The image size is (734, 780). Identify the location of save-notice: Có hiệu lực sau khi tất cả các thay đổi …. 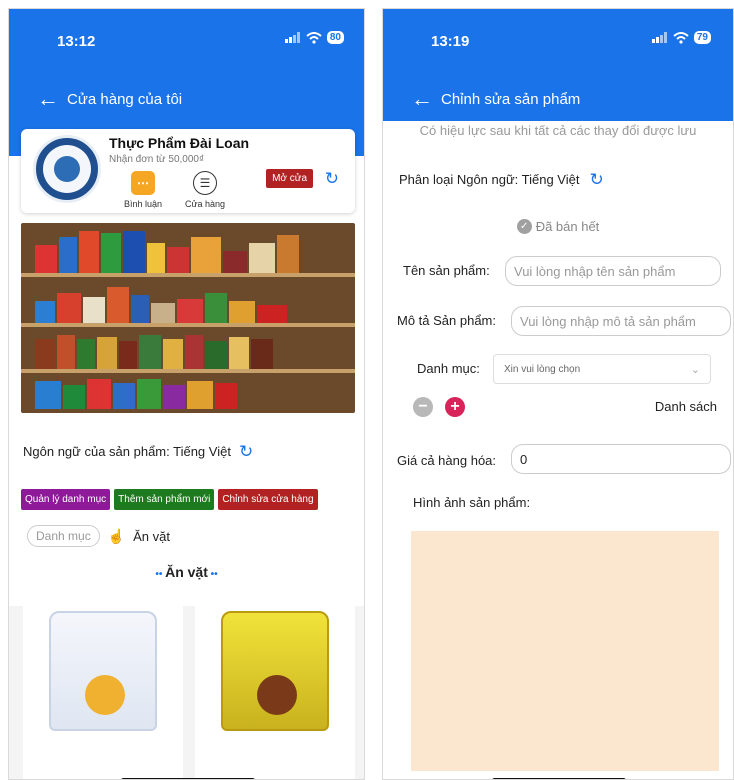
(558, 130).